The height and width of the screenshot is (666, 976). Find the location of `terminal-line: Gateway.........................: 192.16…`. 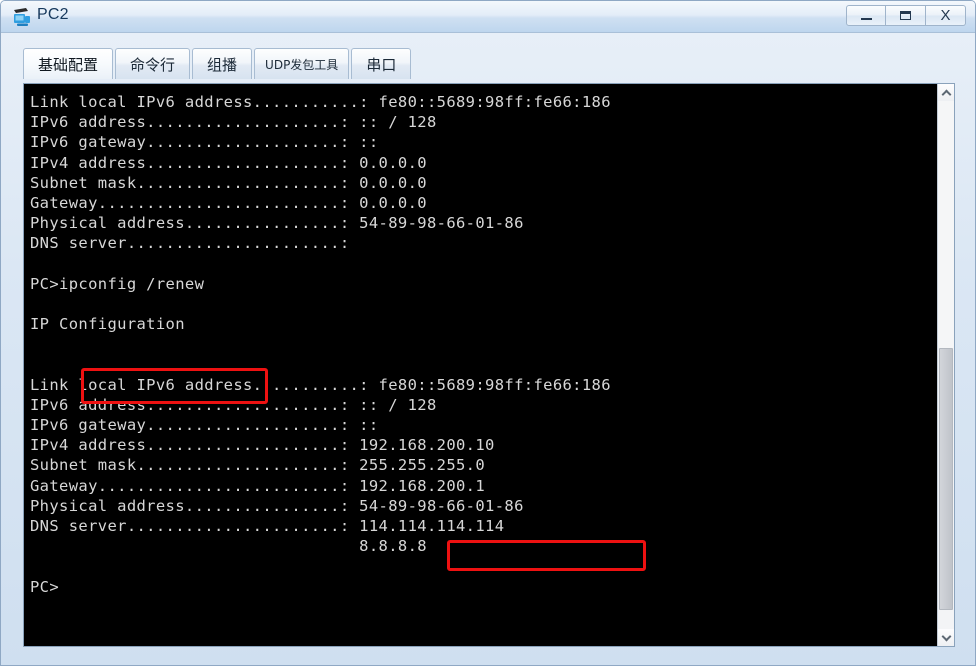

terminal-line: Gateway.........................: 192.16… is located at coordinates (258, 485).